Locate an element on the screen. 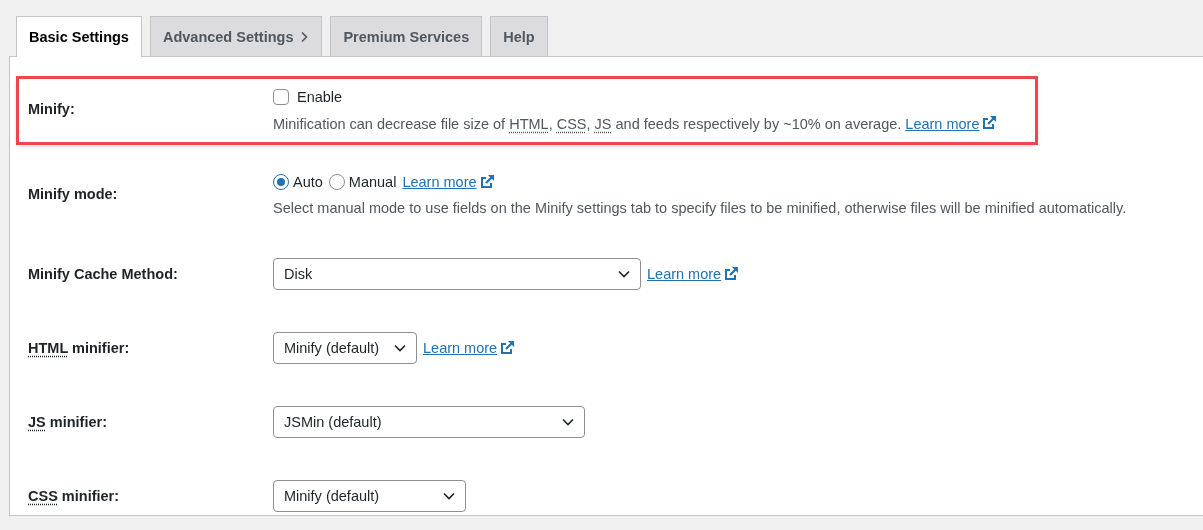 This screenshot has width=1203, height=530. setting-description: Select manual mode to use fields on the Minify settings tab to specify files to be minified, otherwise files will be minified automatically. is located at coordinates (700, 208).